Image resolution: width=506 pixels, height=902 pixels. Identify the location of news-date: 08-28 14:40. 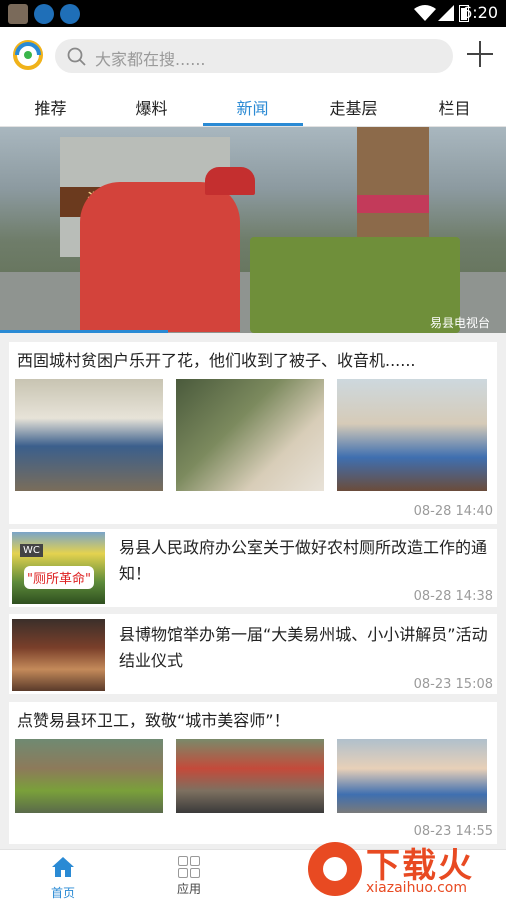
(453, 511).